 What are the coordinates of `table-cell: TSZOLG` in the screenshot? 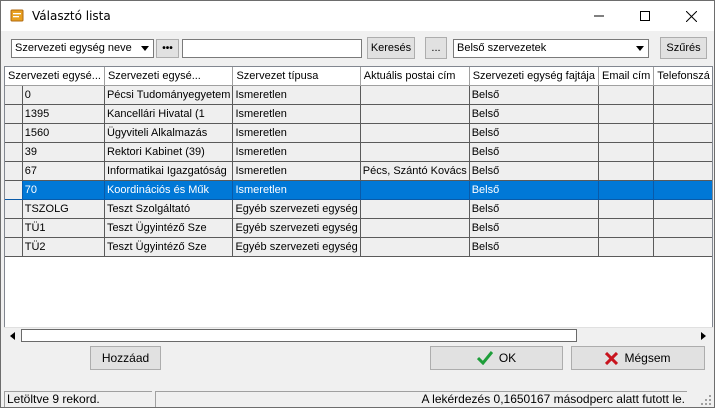 It's located at (63, 209).